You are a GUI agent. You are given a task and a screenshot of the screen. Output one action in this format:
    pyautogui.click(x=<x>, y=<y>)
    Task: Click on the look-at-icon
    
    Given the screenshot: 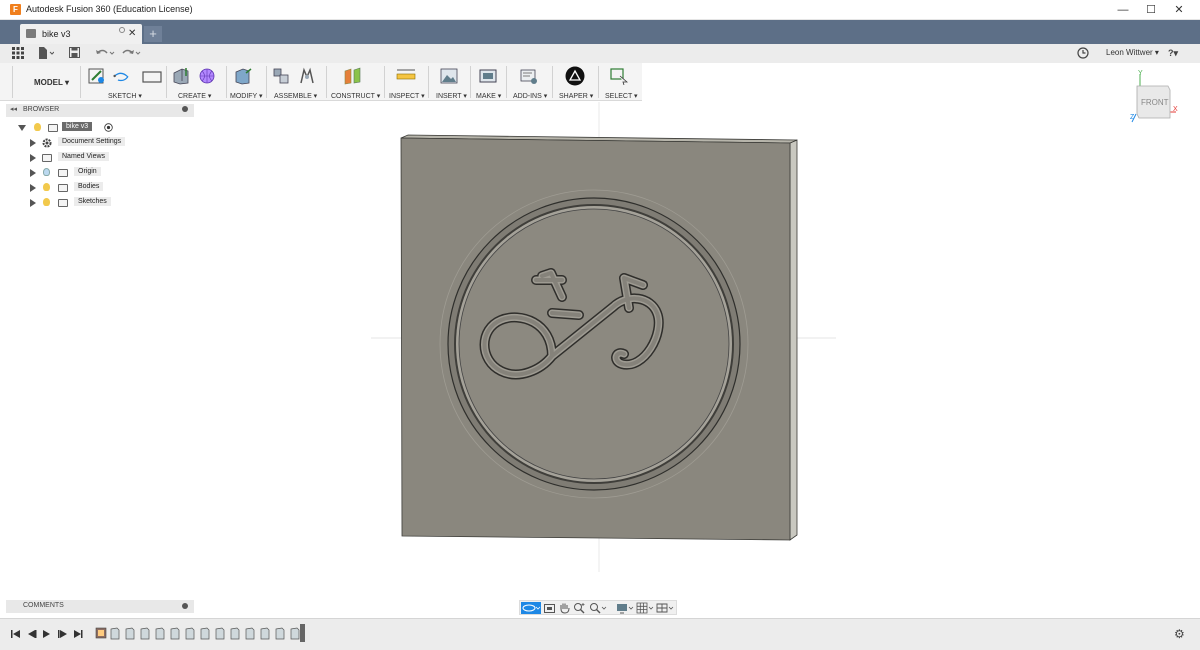 What is the action you would take?
    pyautogui.click(x=549, y=608)
    